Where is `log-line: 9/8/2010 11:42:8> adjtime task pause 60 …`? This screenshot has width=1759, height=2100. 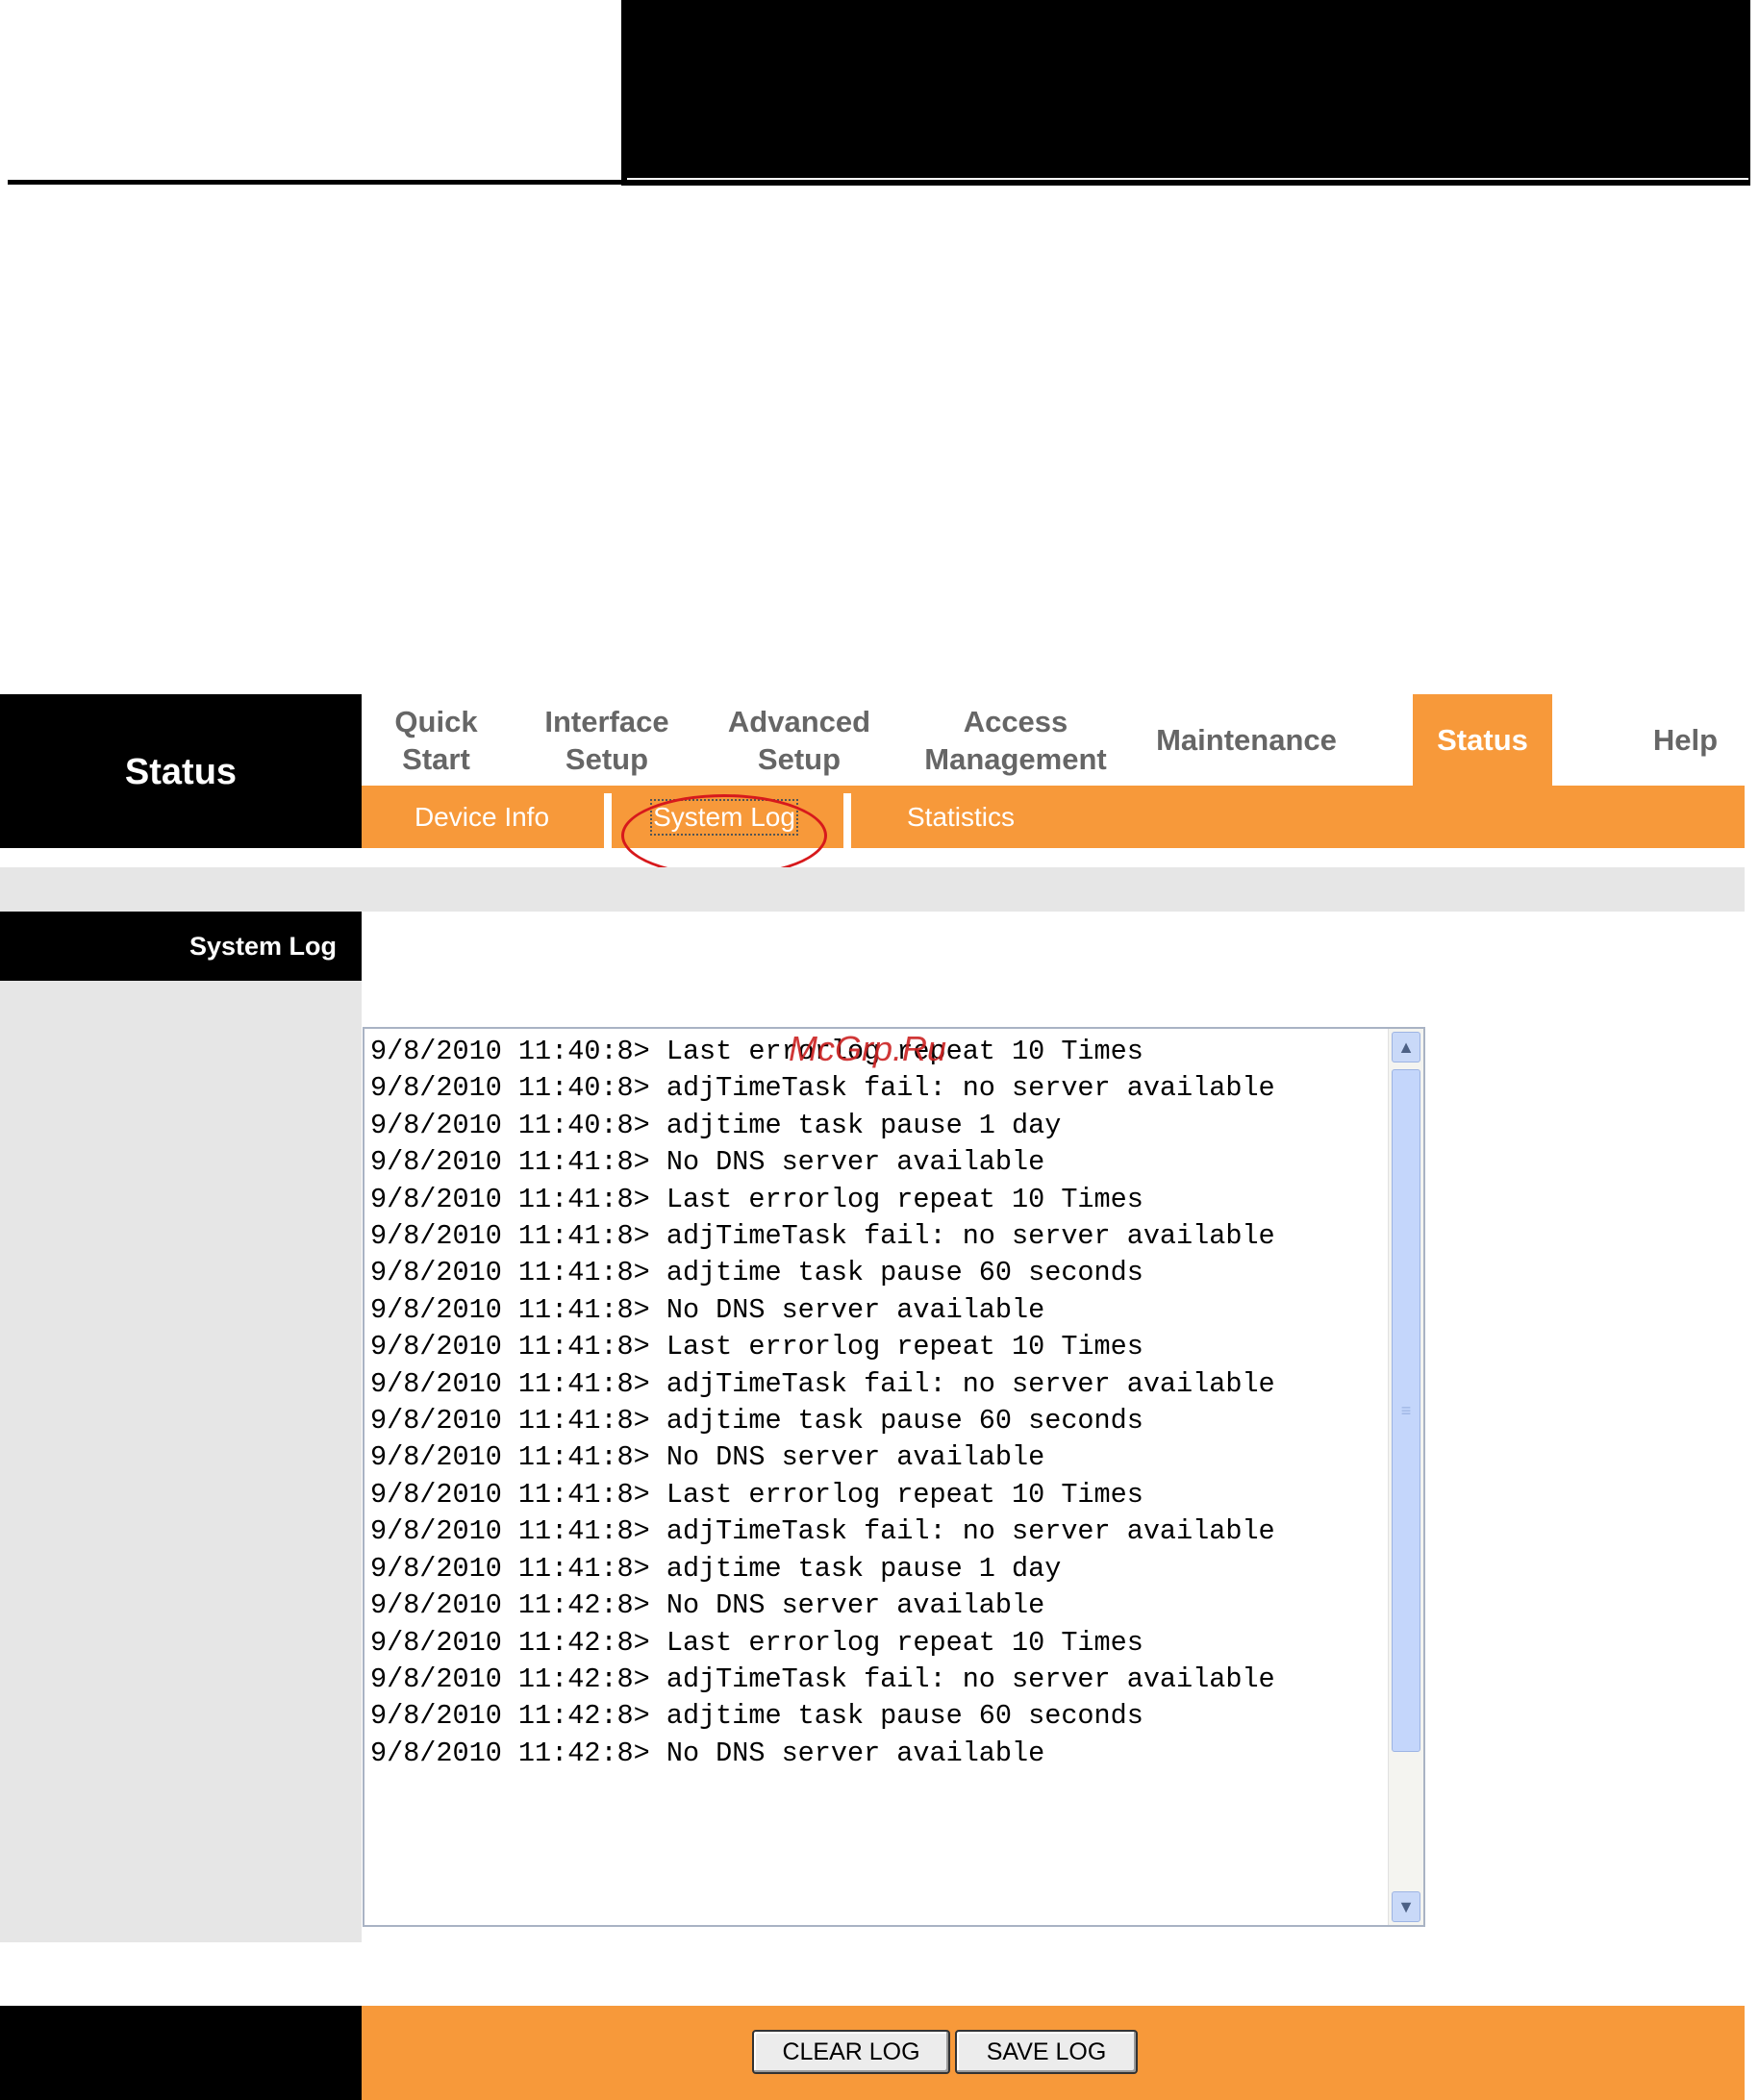 log-line: 9/8/2010 11:42:8> adjtime task pause 60 … is located at coordinates (756, 1717).